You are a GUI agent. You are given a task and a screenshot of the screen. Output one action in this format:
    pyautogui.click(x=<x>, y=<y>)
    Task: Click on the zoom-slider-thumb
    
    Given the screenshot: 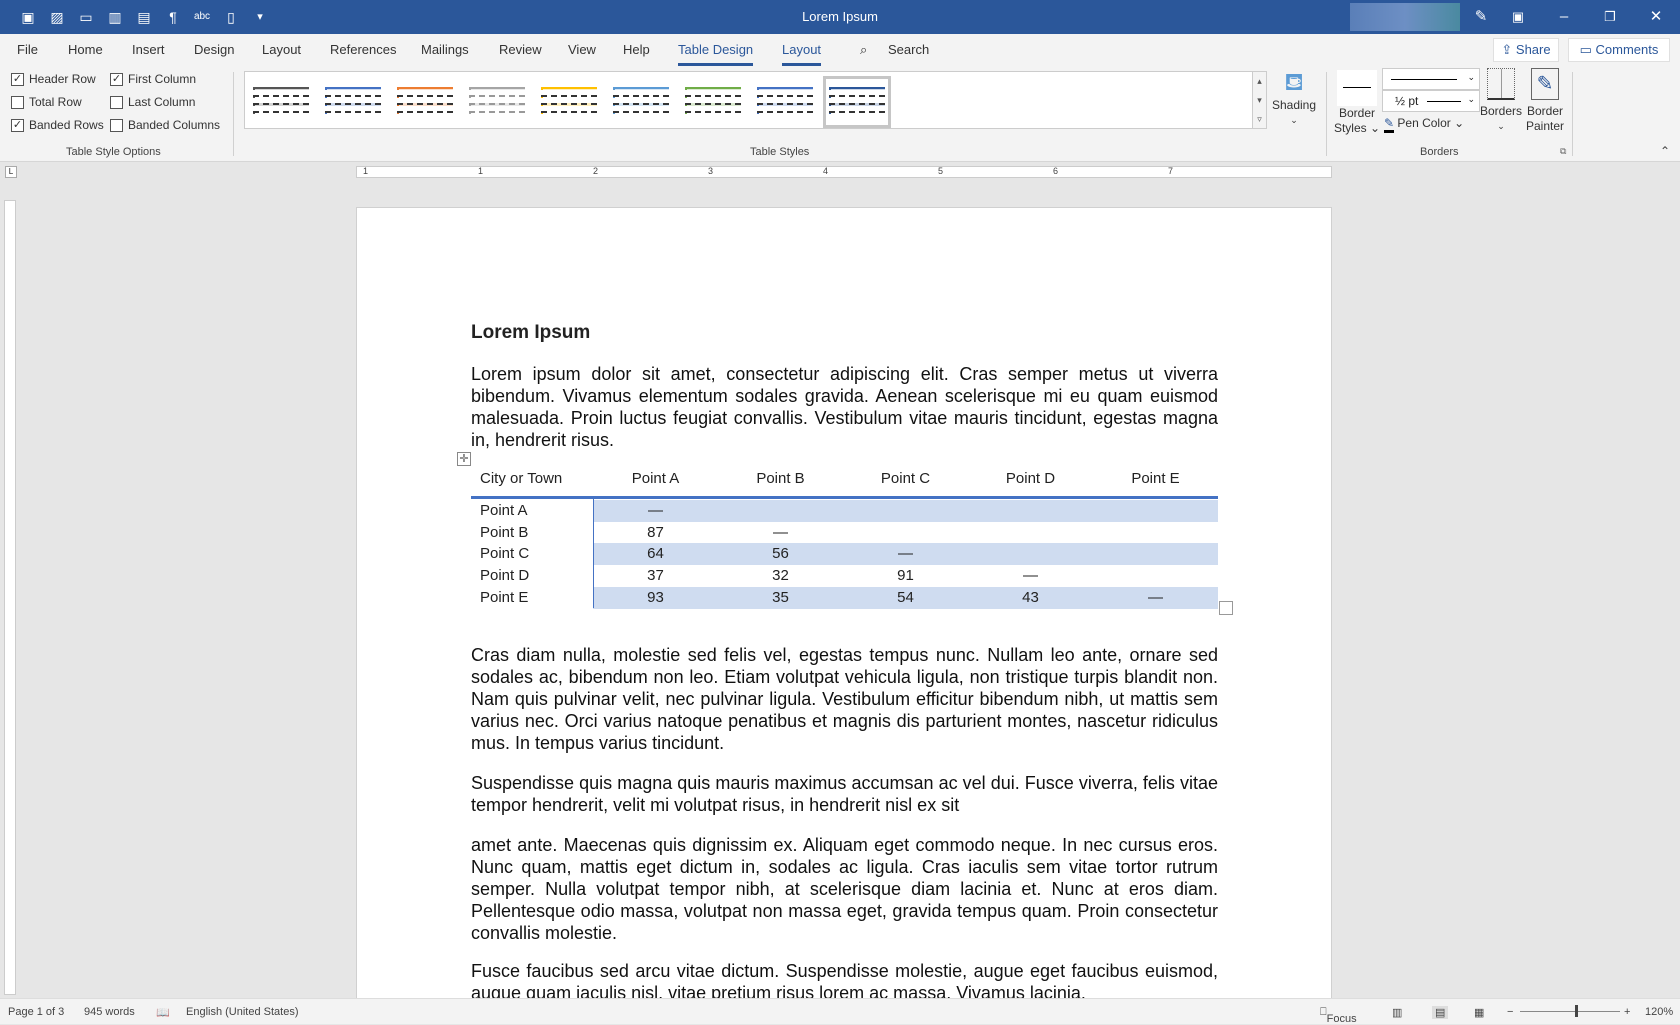 What is the action you would take?
    pyautogui.click(x=1576, y=1011)
    